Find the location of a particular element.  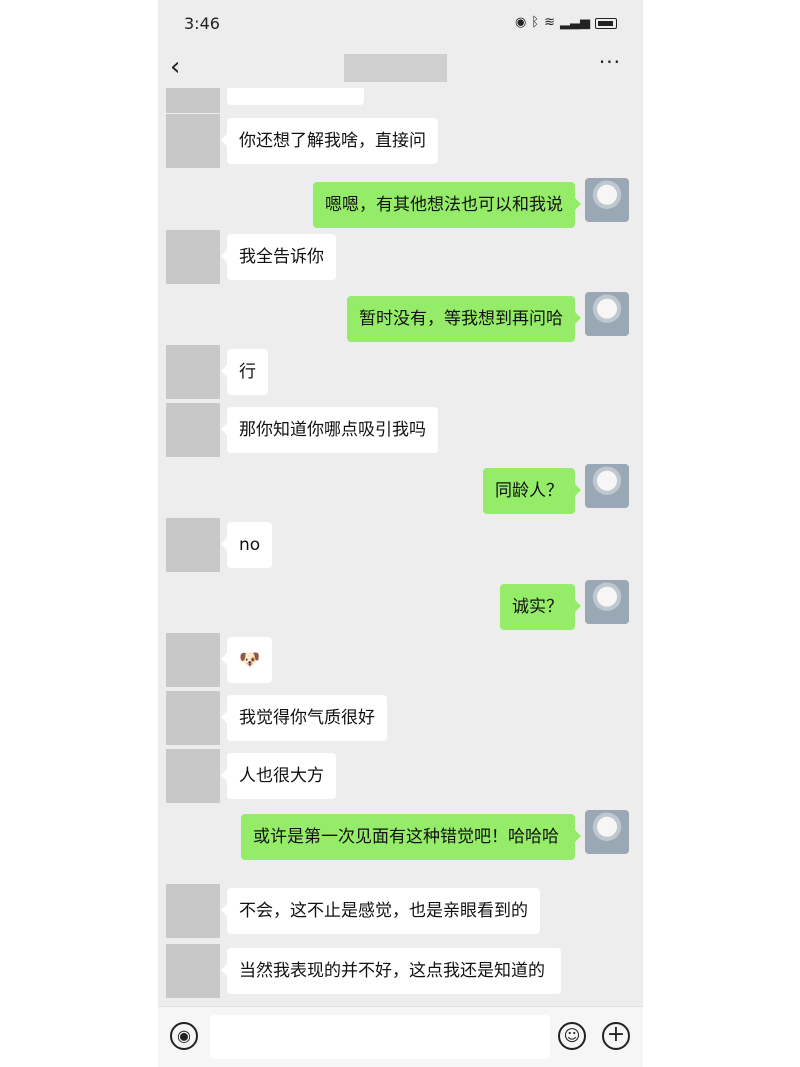

message-bubble: 你还想了解我啥，直接问 is located at coordinates (329, 141).